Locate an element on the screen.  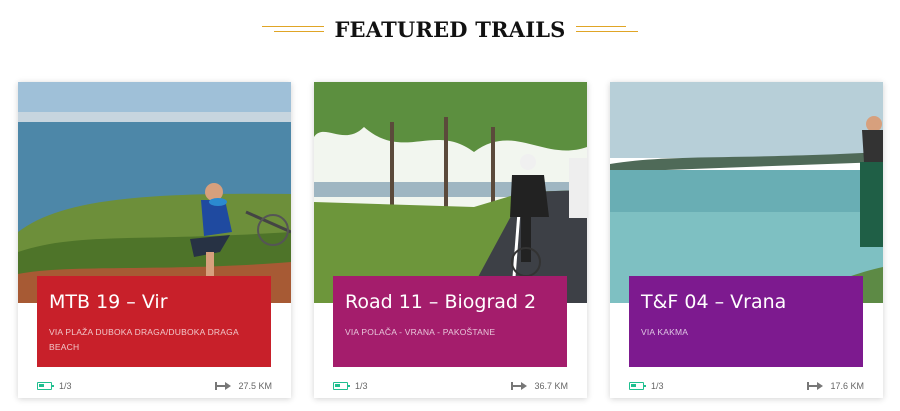
trail-meta-3: 1/3 17.6 KM is located at coordinates (746, 386).